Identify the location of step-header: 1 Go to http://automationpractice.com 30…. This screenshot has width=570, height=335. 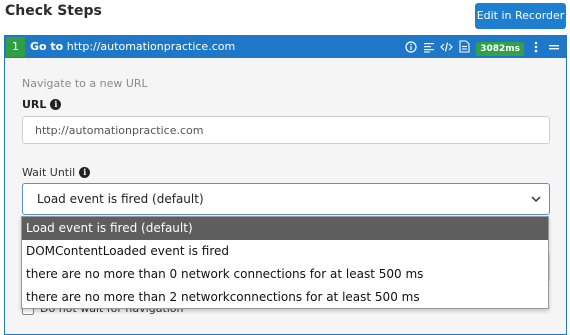
(285, 47).